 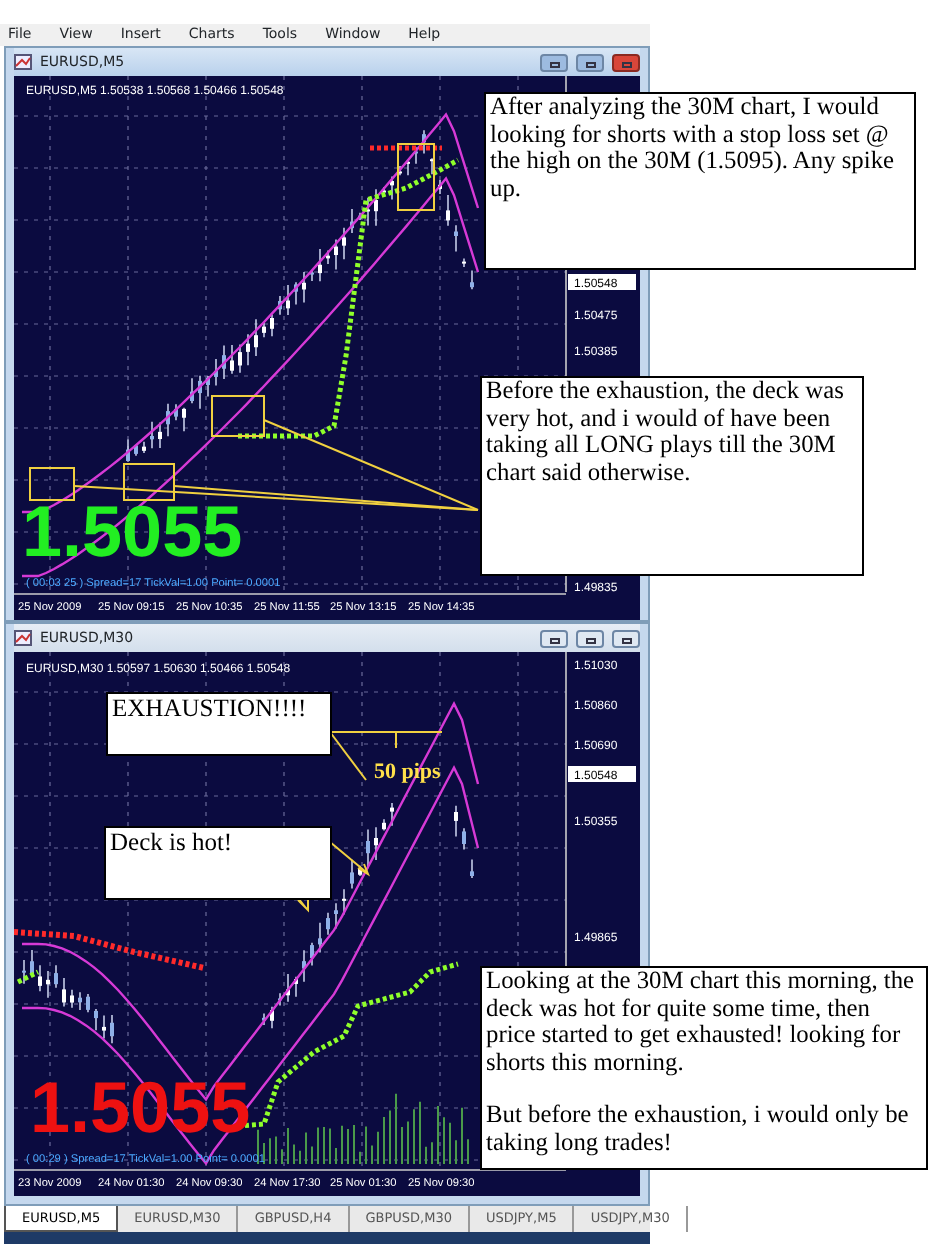 What do you see at coordinates (219, 724) in the screenshot?
I see `chart-label: EXHAUSTION!!!!` at bounding box center [219, 724].